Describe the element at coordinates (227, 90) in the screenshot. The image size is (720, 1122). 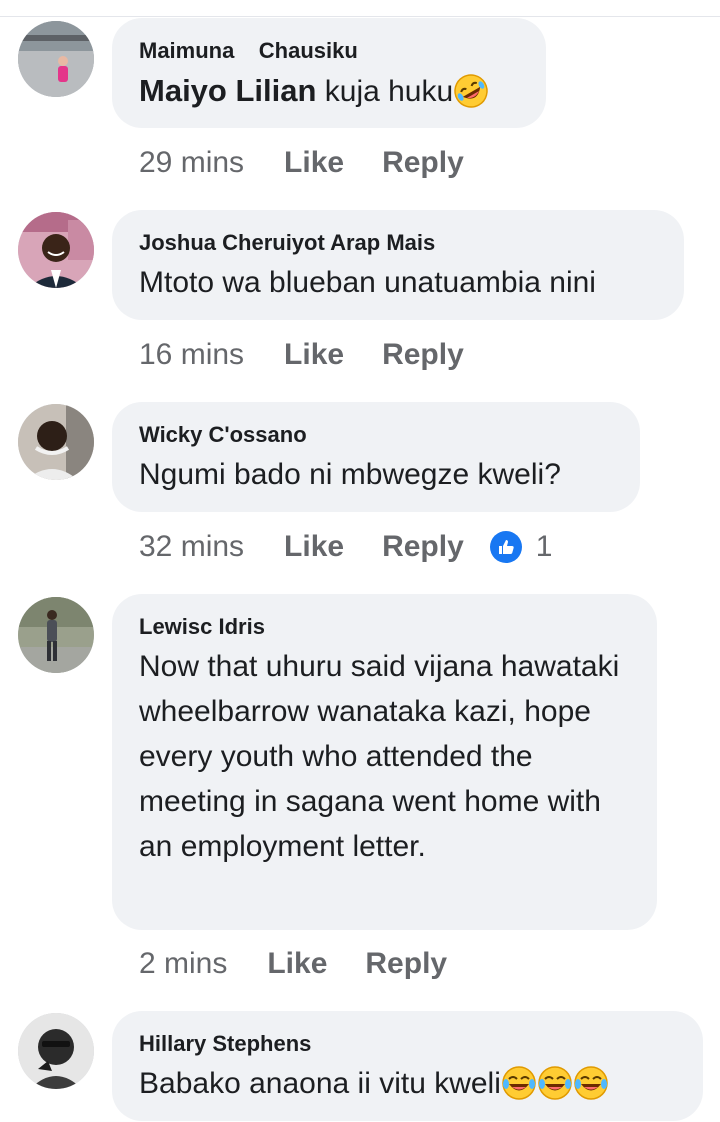
I see `mention-link: Maiyo Lilian` at that location.